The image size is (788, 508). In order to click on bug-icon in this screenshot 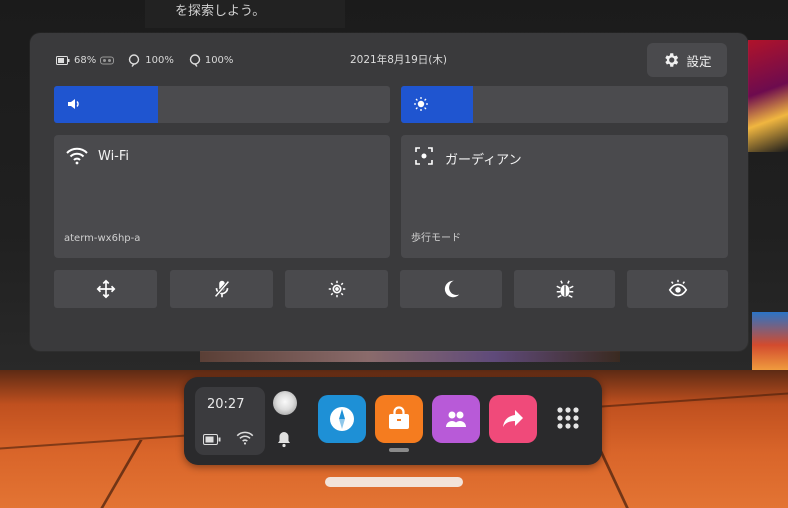, I will do `click(564, 289)`.